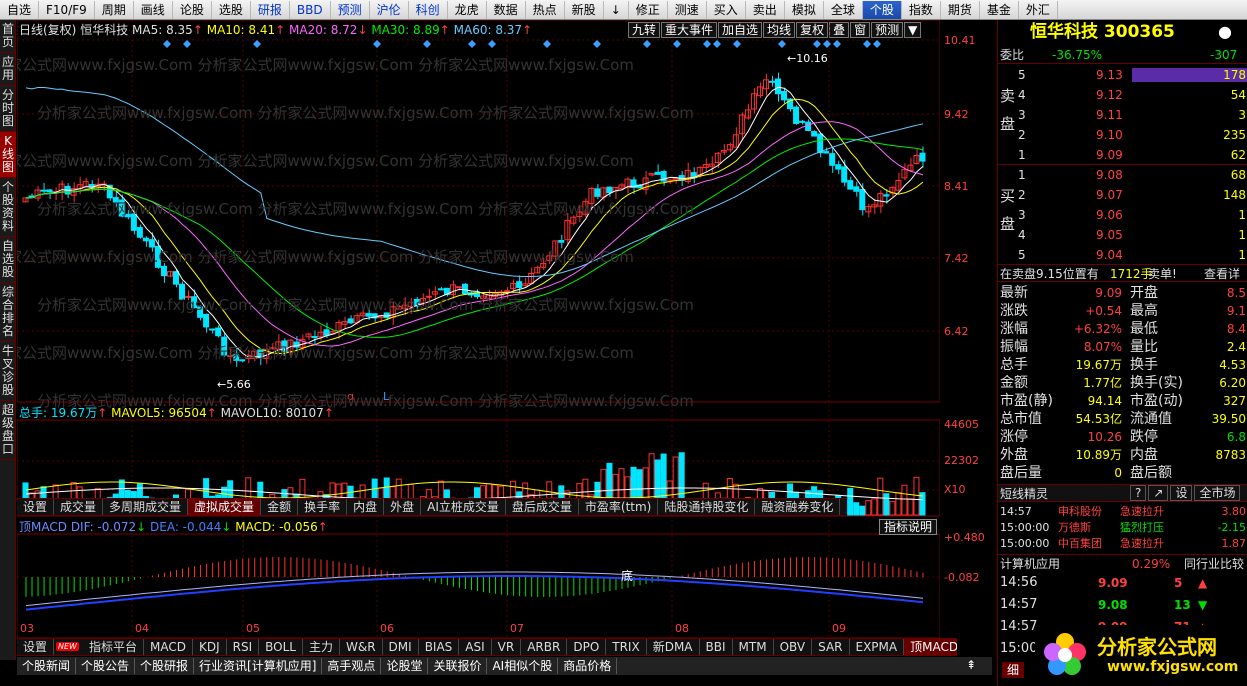 The image size is (1247, 686). What do you see at coordinates (20, 9) in the screenshot?
I see `toolbar-item-0: 自选` at bounding box center [20, 9].